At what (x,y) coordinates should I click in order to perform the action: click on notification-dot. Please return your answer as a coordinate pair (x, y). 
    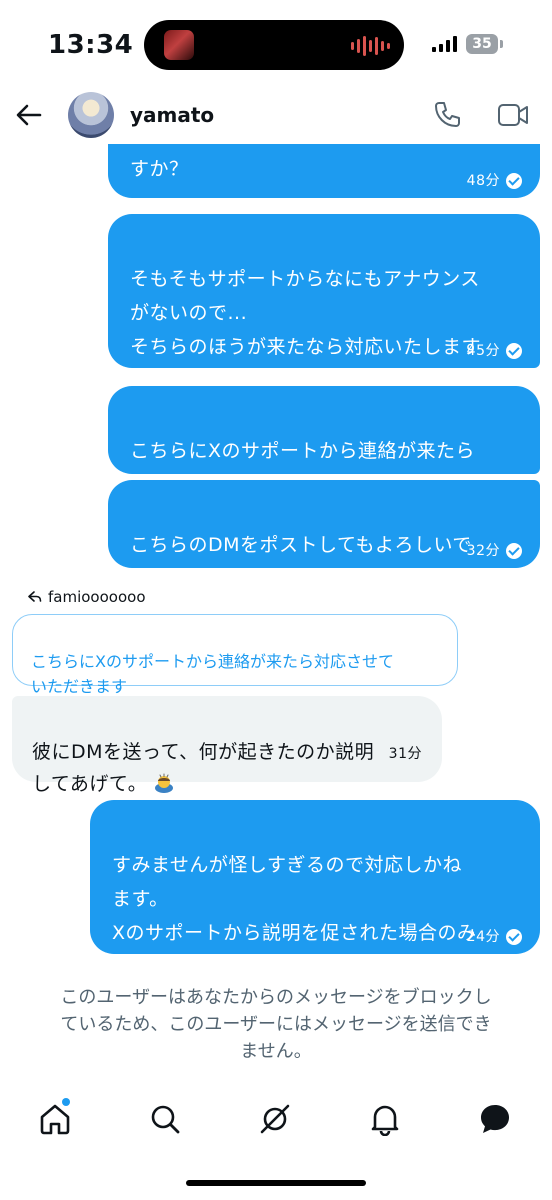
    Looking at the image, I should click on (66, 1102).